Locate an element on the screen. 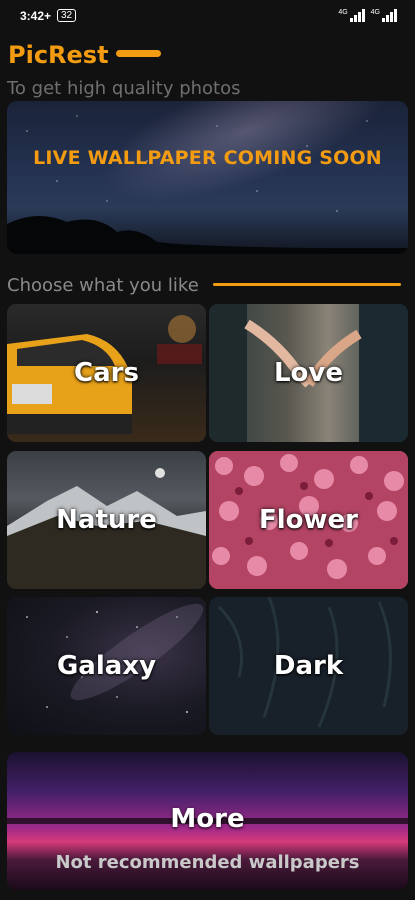 The height and width of the screenshot is (900, 415). more-label: More is located at coordinates (207, 819).